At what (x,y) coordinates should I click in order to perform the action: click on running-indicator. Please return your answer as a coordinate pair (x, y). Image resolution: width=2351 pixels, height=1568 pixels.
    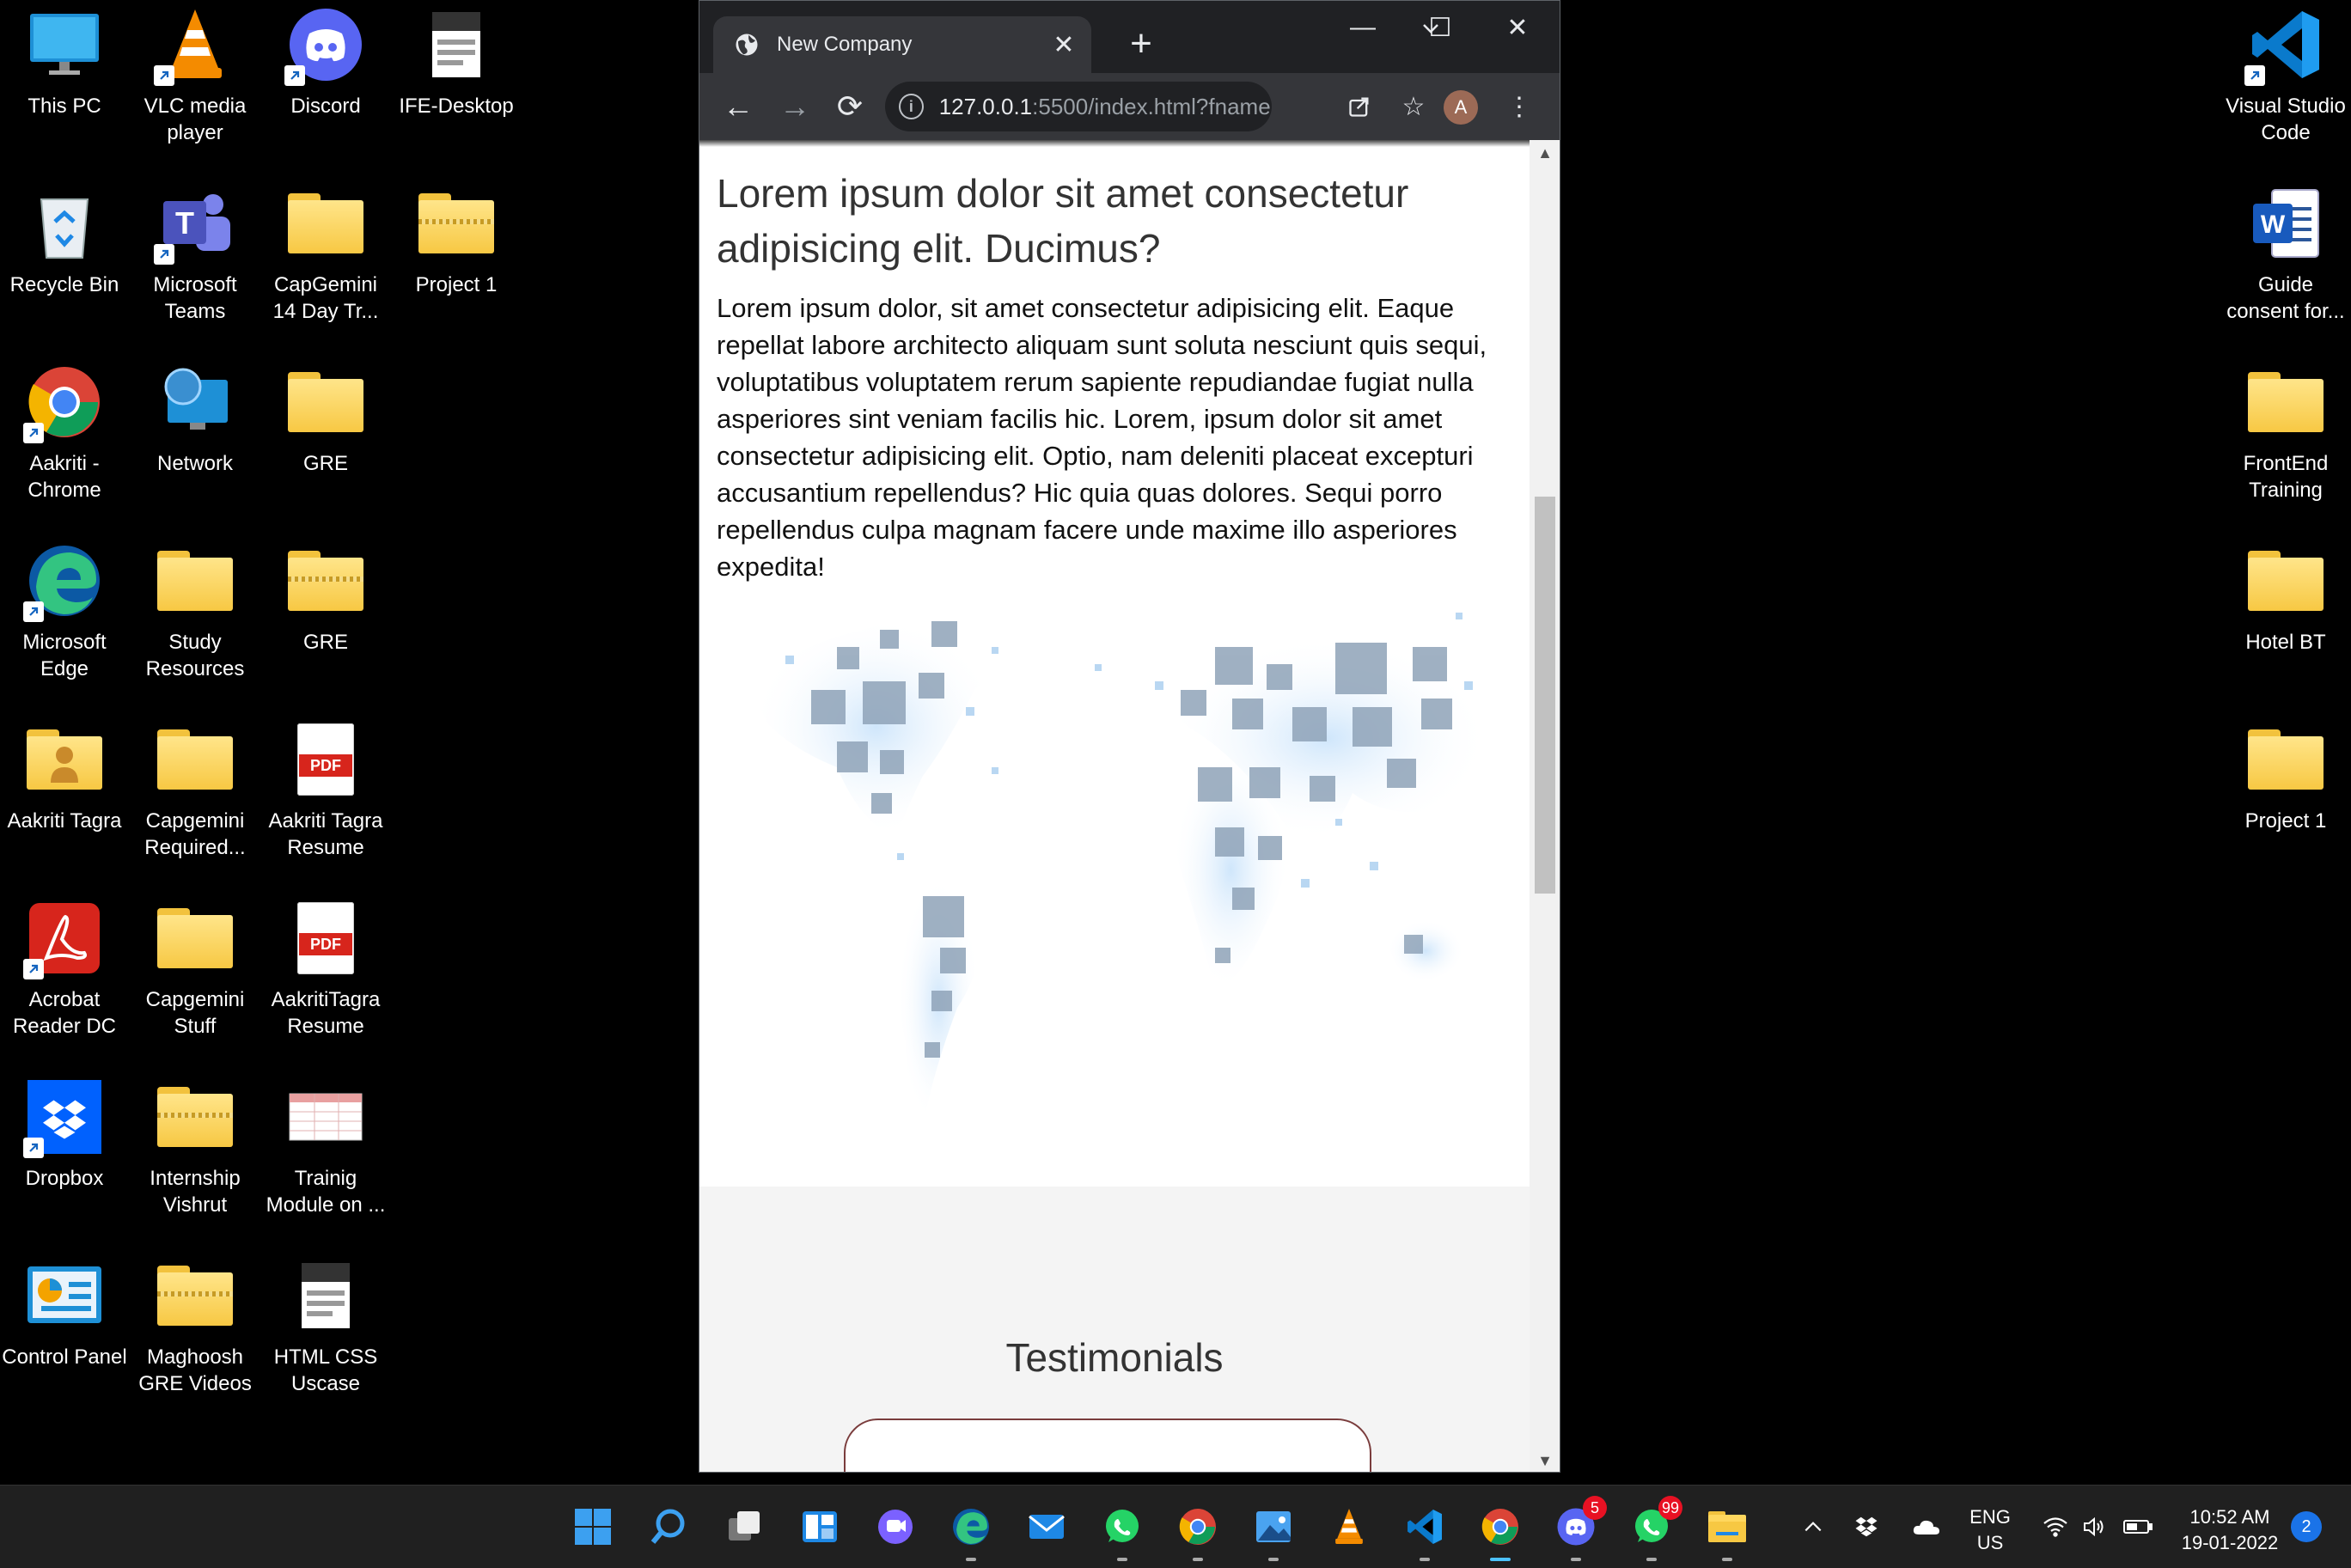
    Looking at the image, I should click on (971, 1559).